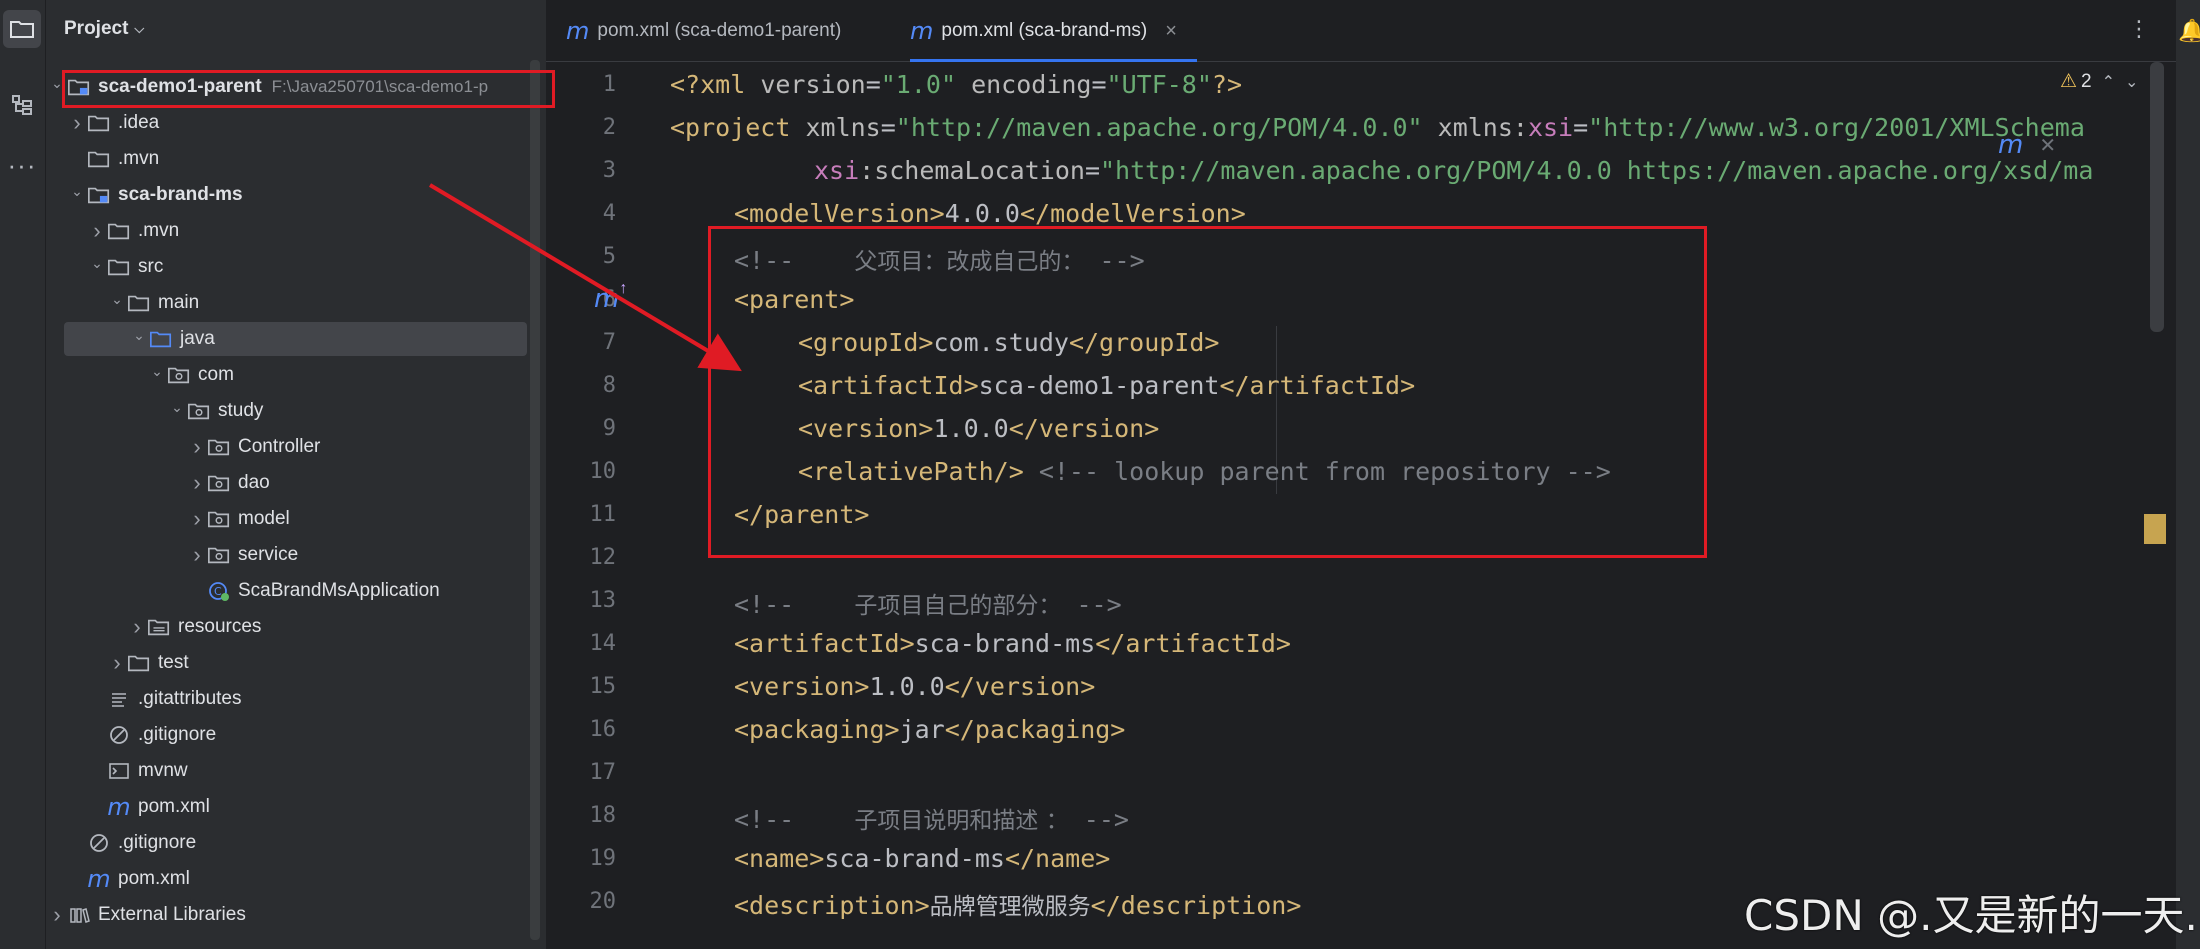 This screenshot has height=949, width=2200. I want to click on scrollbar-warning-marker, so click(2155, 529).